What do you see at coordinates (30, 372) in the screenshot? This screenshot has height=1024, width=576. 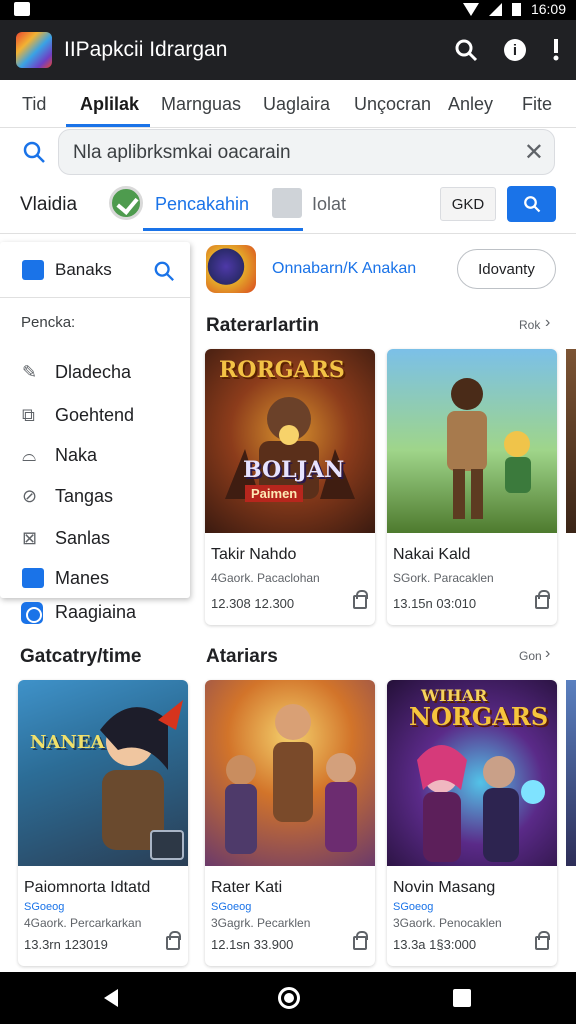 I see `pencil-icon: ✎` at bounding box center [30, 372].